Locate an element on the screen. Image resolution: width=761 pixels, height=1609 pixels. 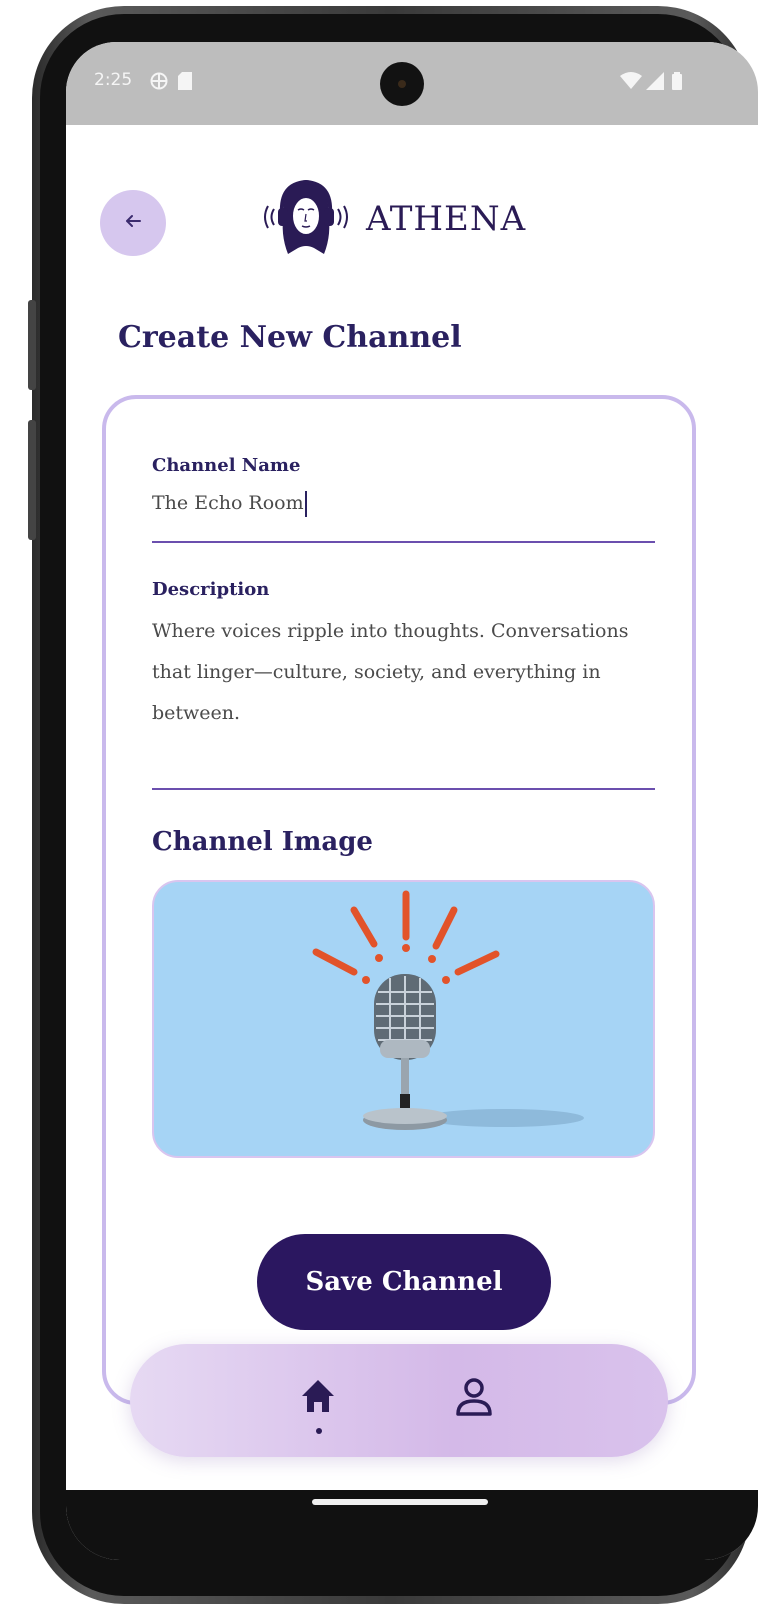
volume-button is located at coordinates (32, 345).